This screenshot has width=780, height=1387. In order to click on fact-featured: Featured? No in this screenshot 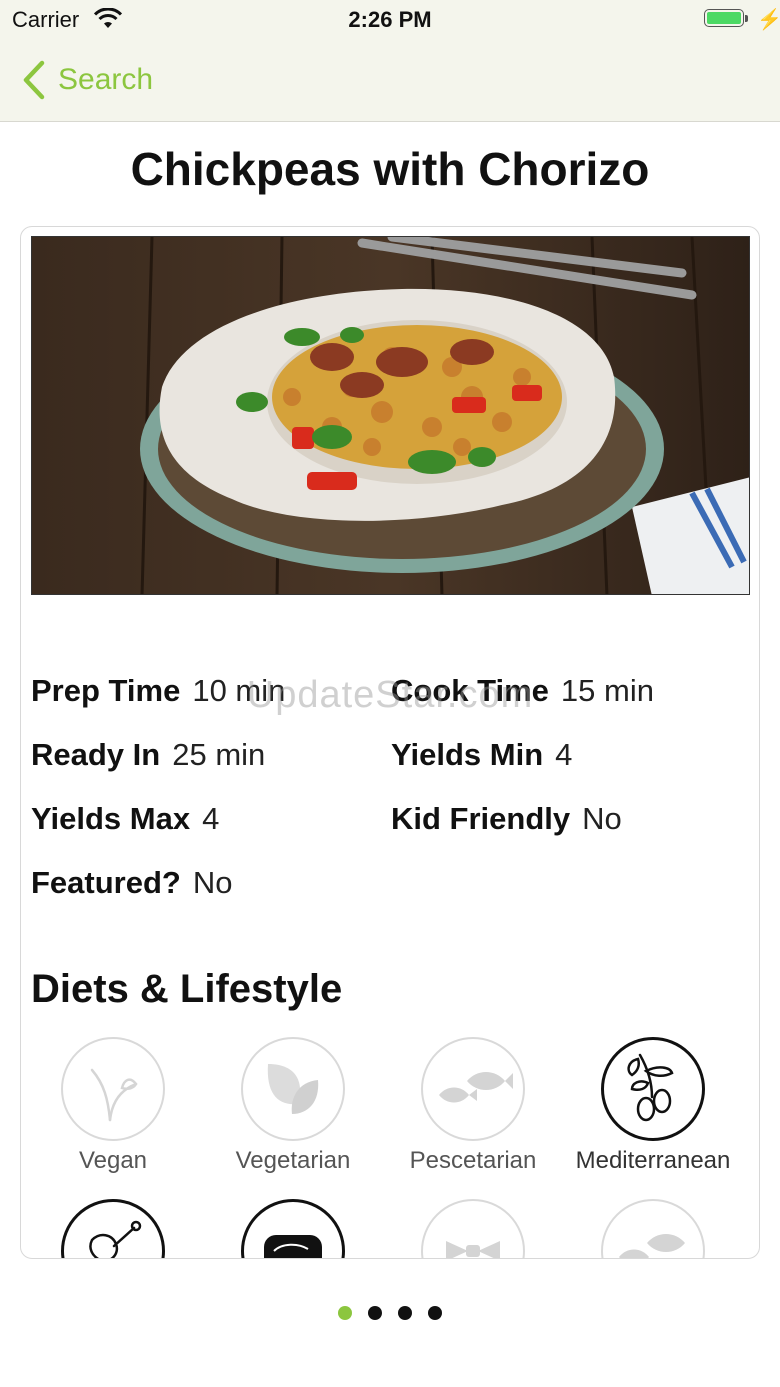, I will do `click(132, 883)`.